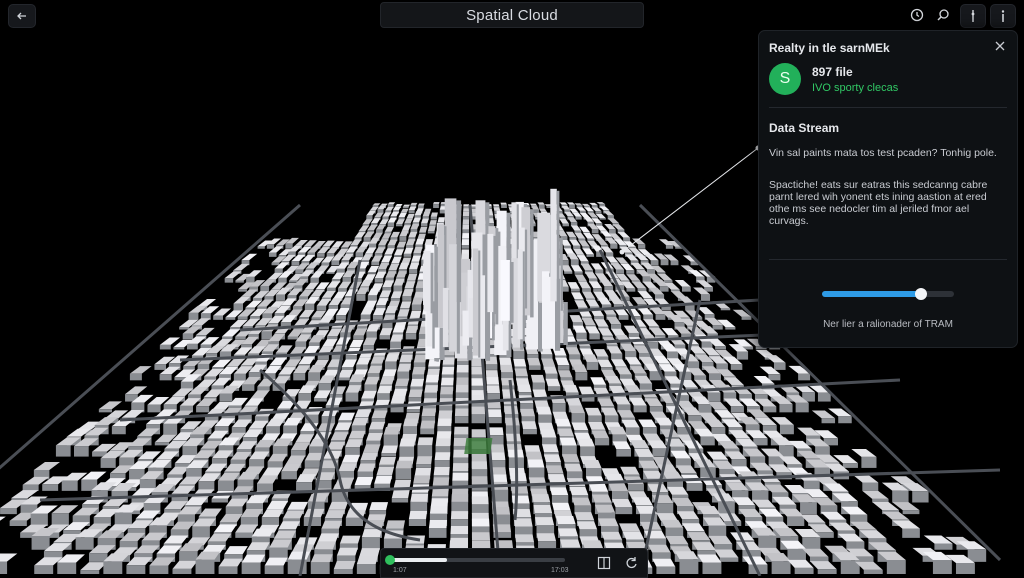 Image resolution: width=1024 pixels, height=578 pixels. I want to click on timeline-track, so click(477, 560).